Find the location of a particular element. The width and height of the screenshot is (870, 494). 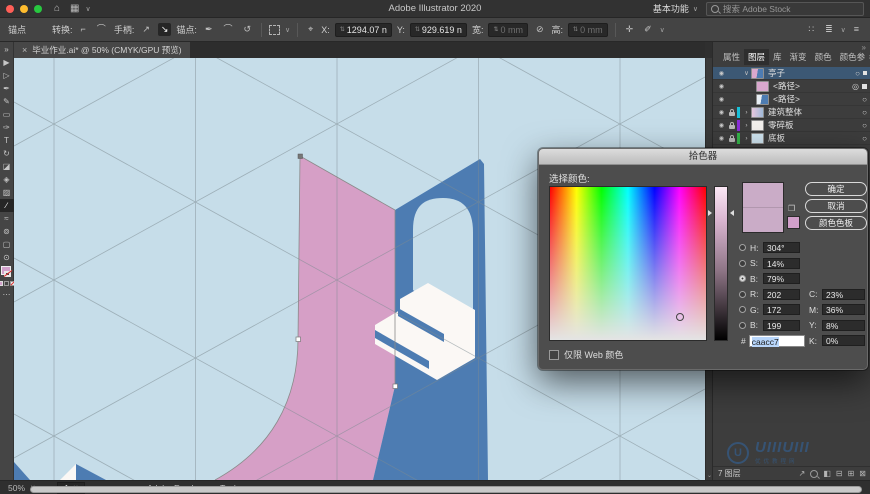

home-icon: ⌂ is located at coordinates (57, 8).